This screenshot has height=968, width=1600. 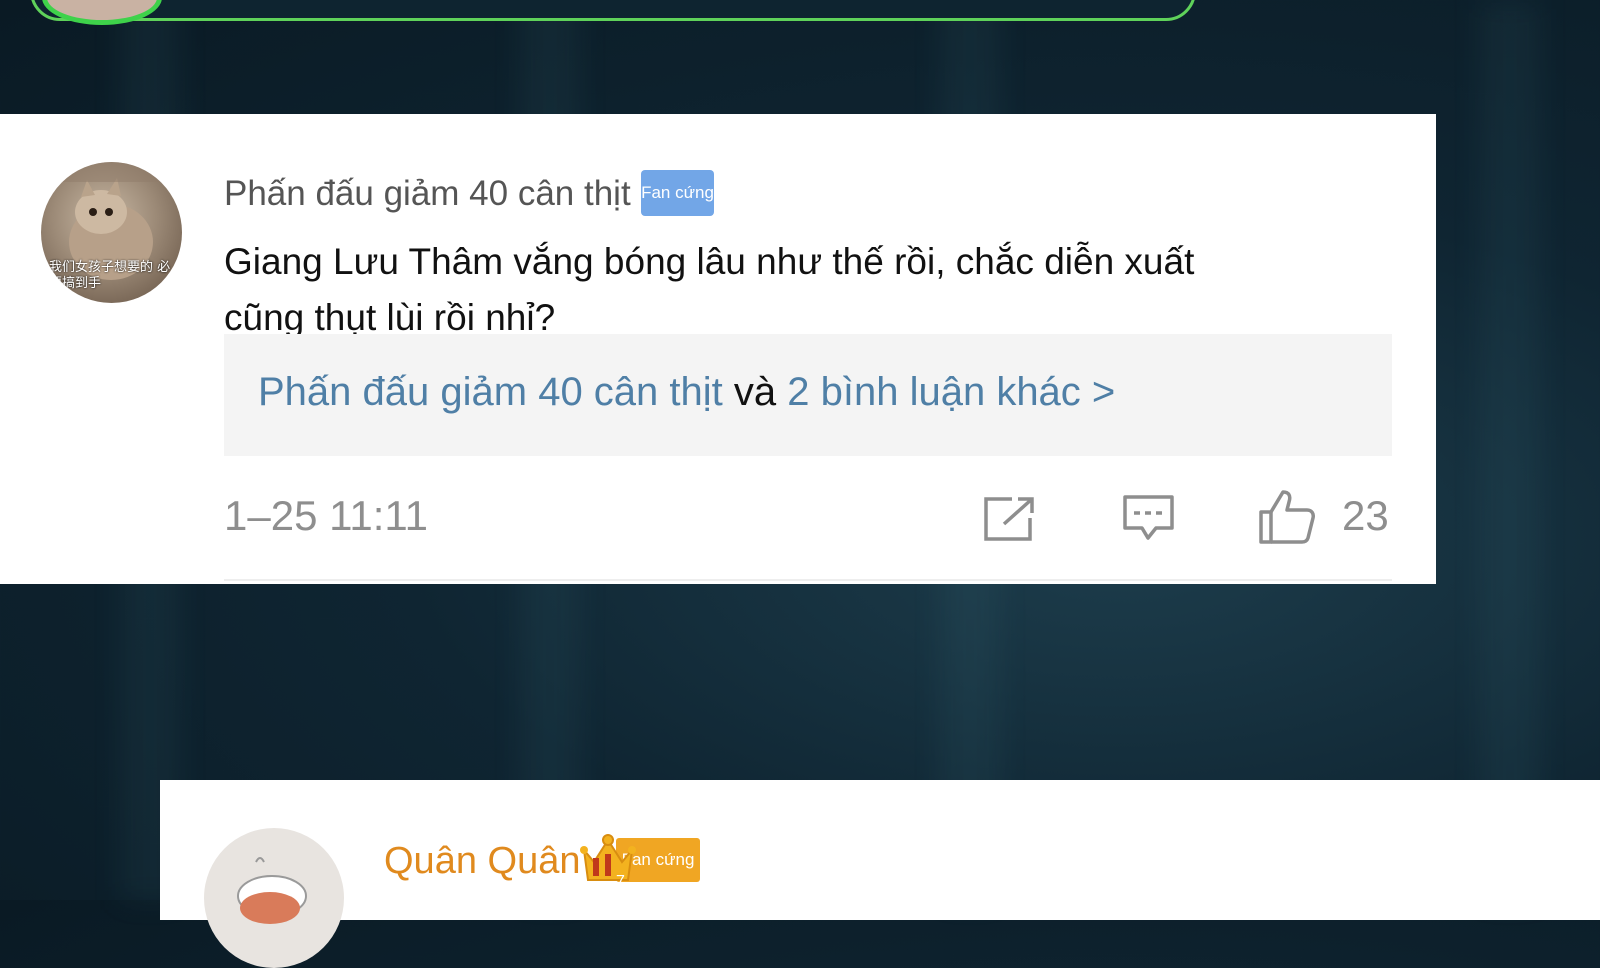 What do you see at coordinates (1287, 517) in the screenshot?
I see `thumbs-up-icon` at bounding box center [1287, 517].